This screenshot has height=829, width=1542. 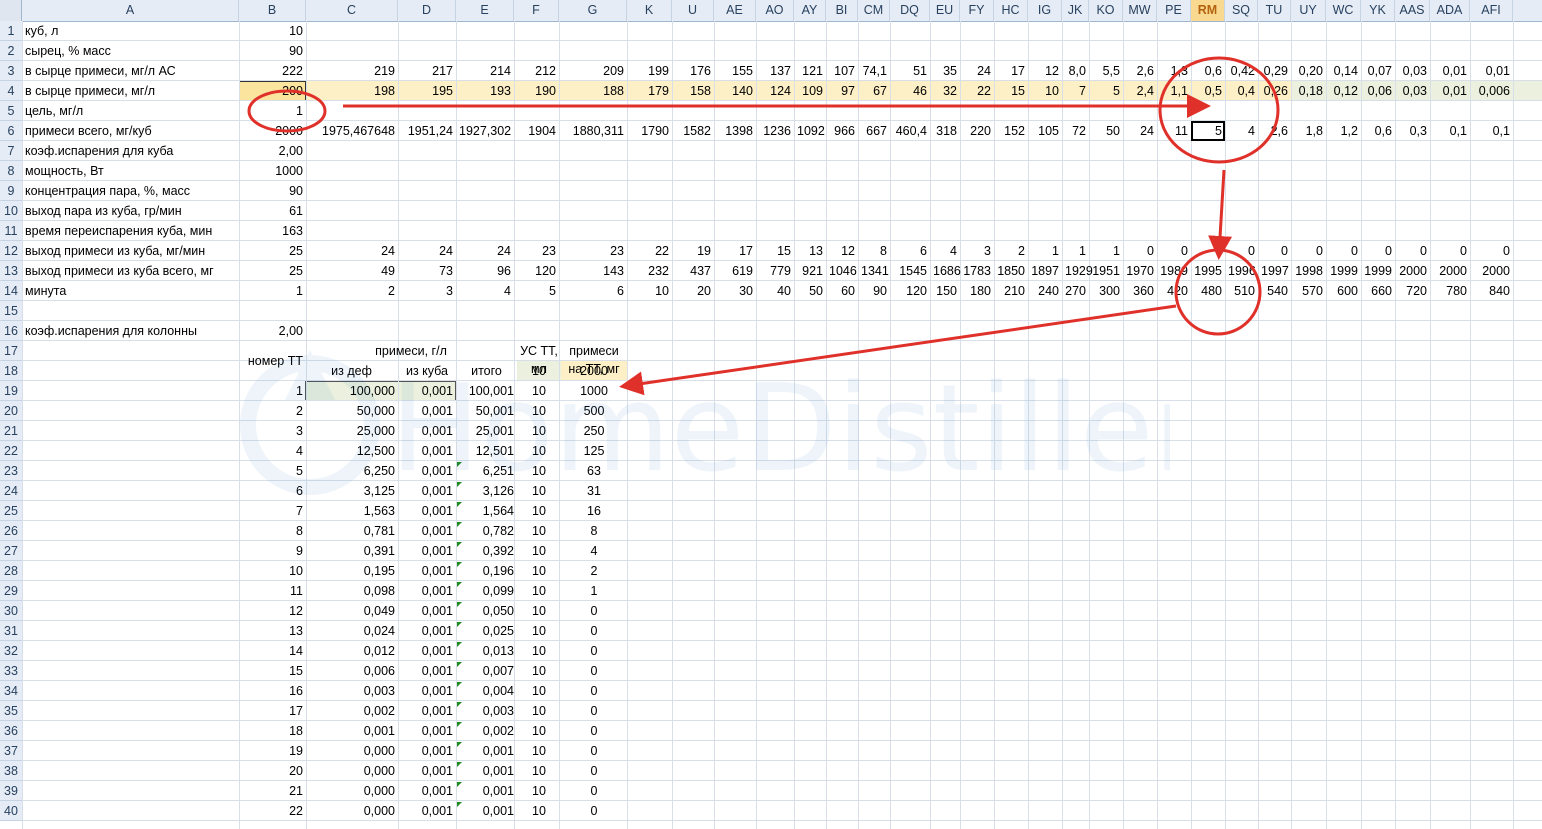 What do you see at coordinates (1412, 71) in the screenshot?
I see `cell-aas3: 0,03` at bounding box center [1412, 71].